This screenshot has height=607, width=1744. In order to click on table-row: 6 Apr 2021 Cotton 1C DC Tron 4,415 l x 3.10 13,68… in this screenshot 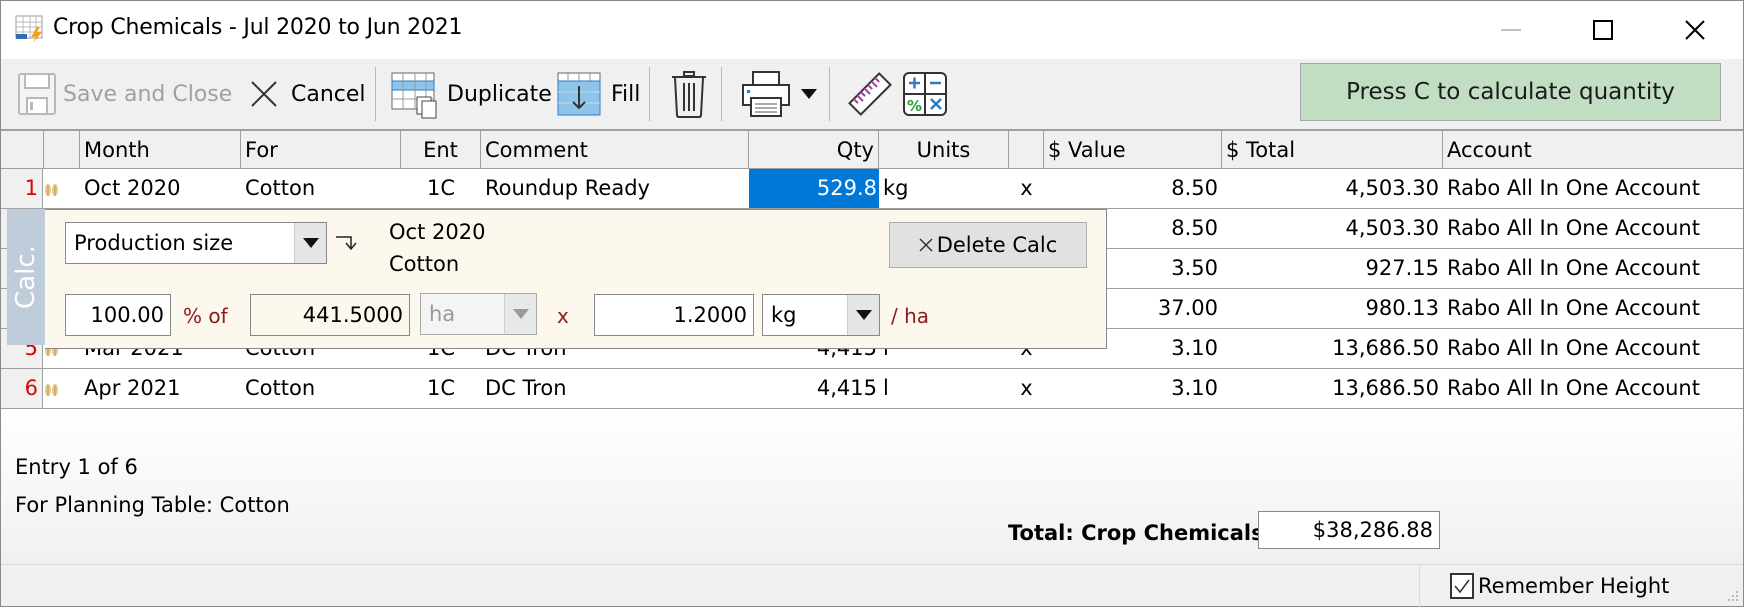, I will do `click(872, 389)`.